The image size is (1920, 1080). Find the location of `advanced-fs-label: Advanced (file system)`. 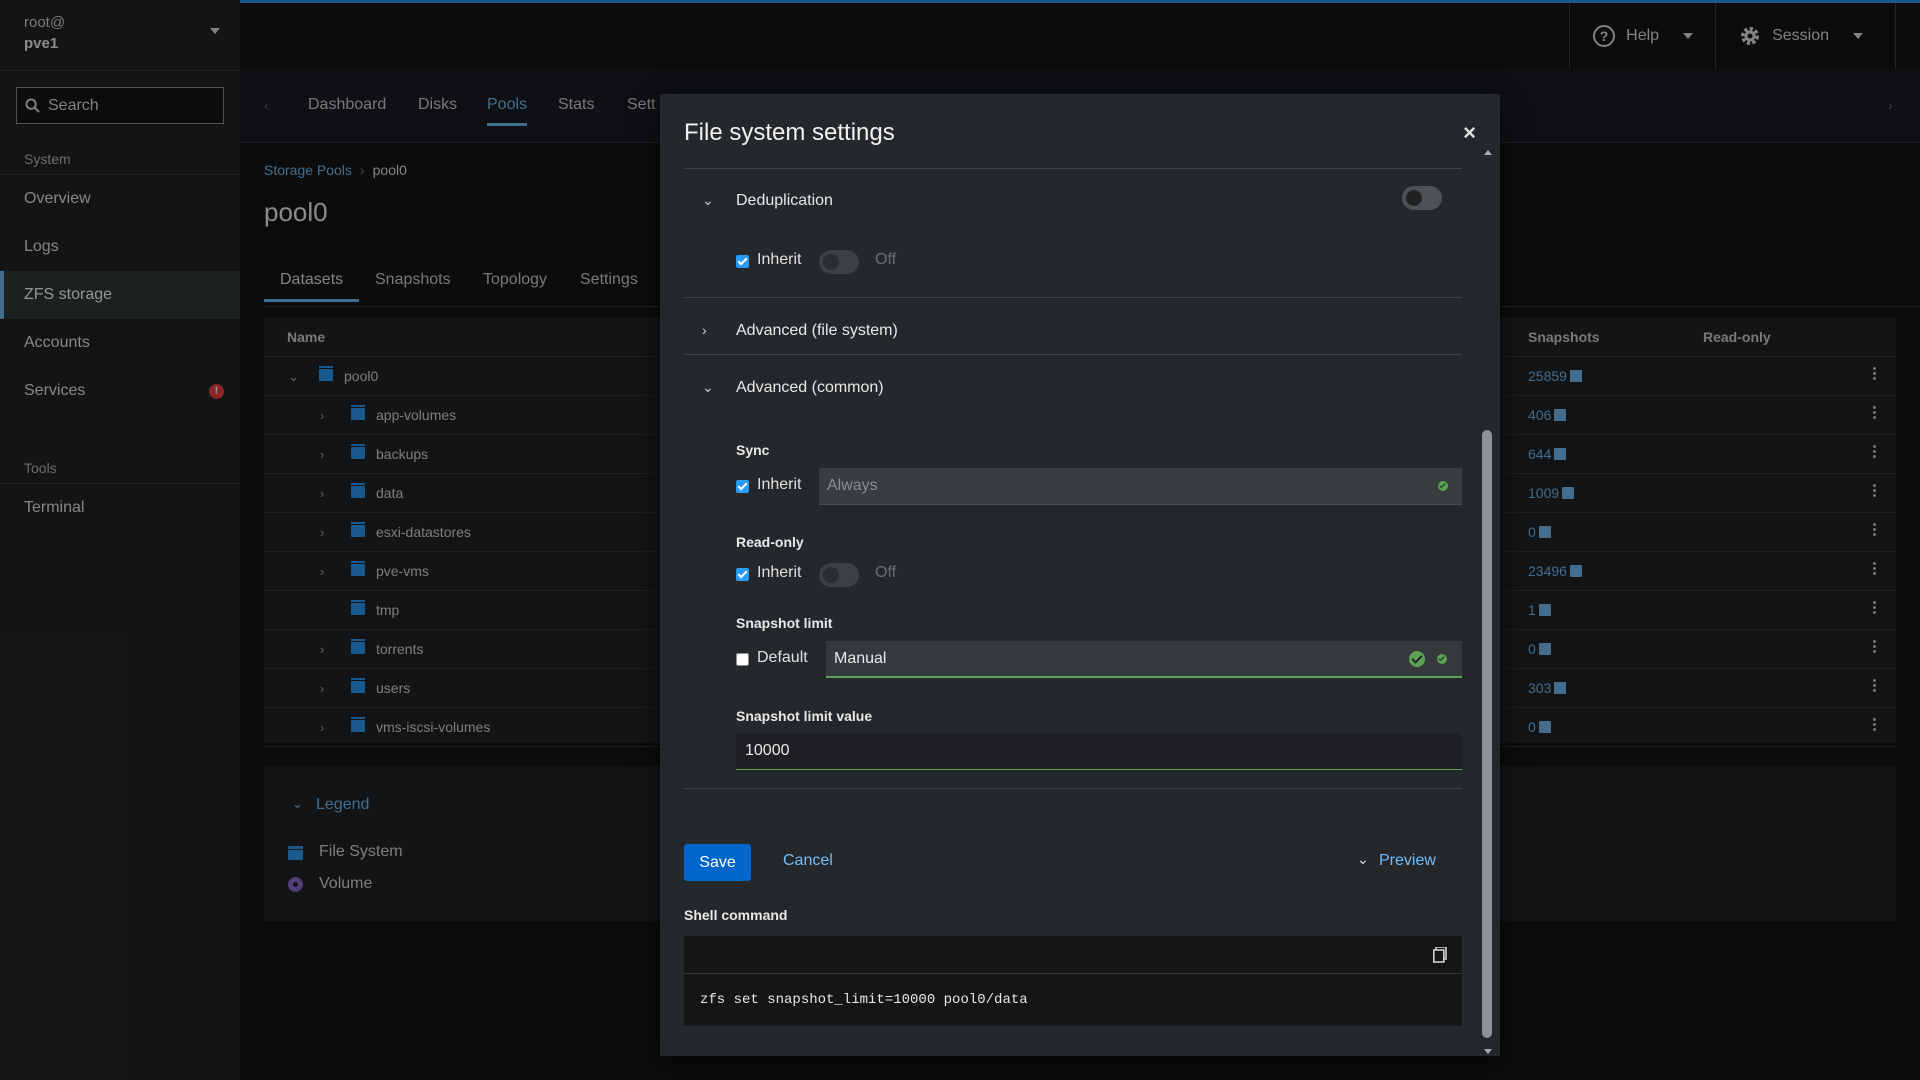

advanced-fs-label: Advanced (file system) is located at coordinates (817, 330).